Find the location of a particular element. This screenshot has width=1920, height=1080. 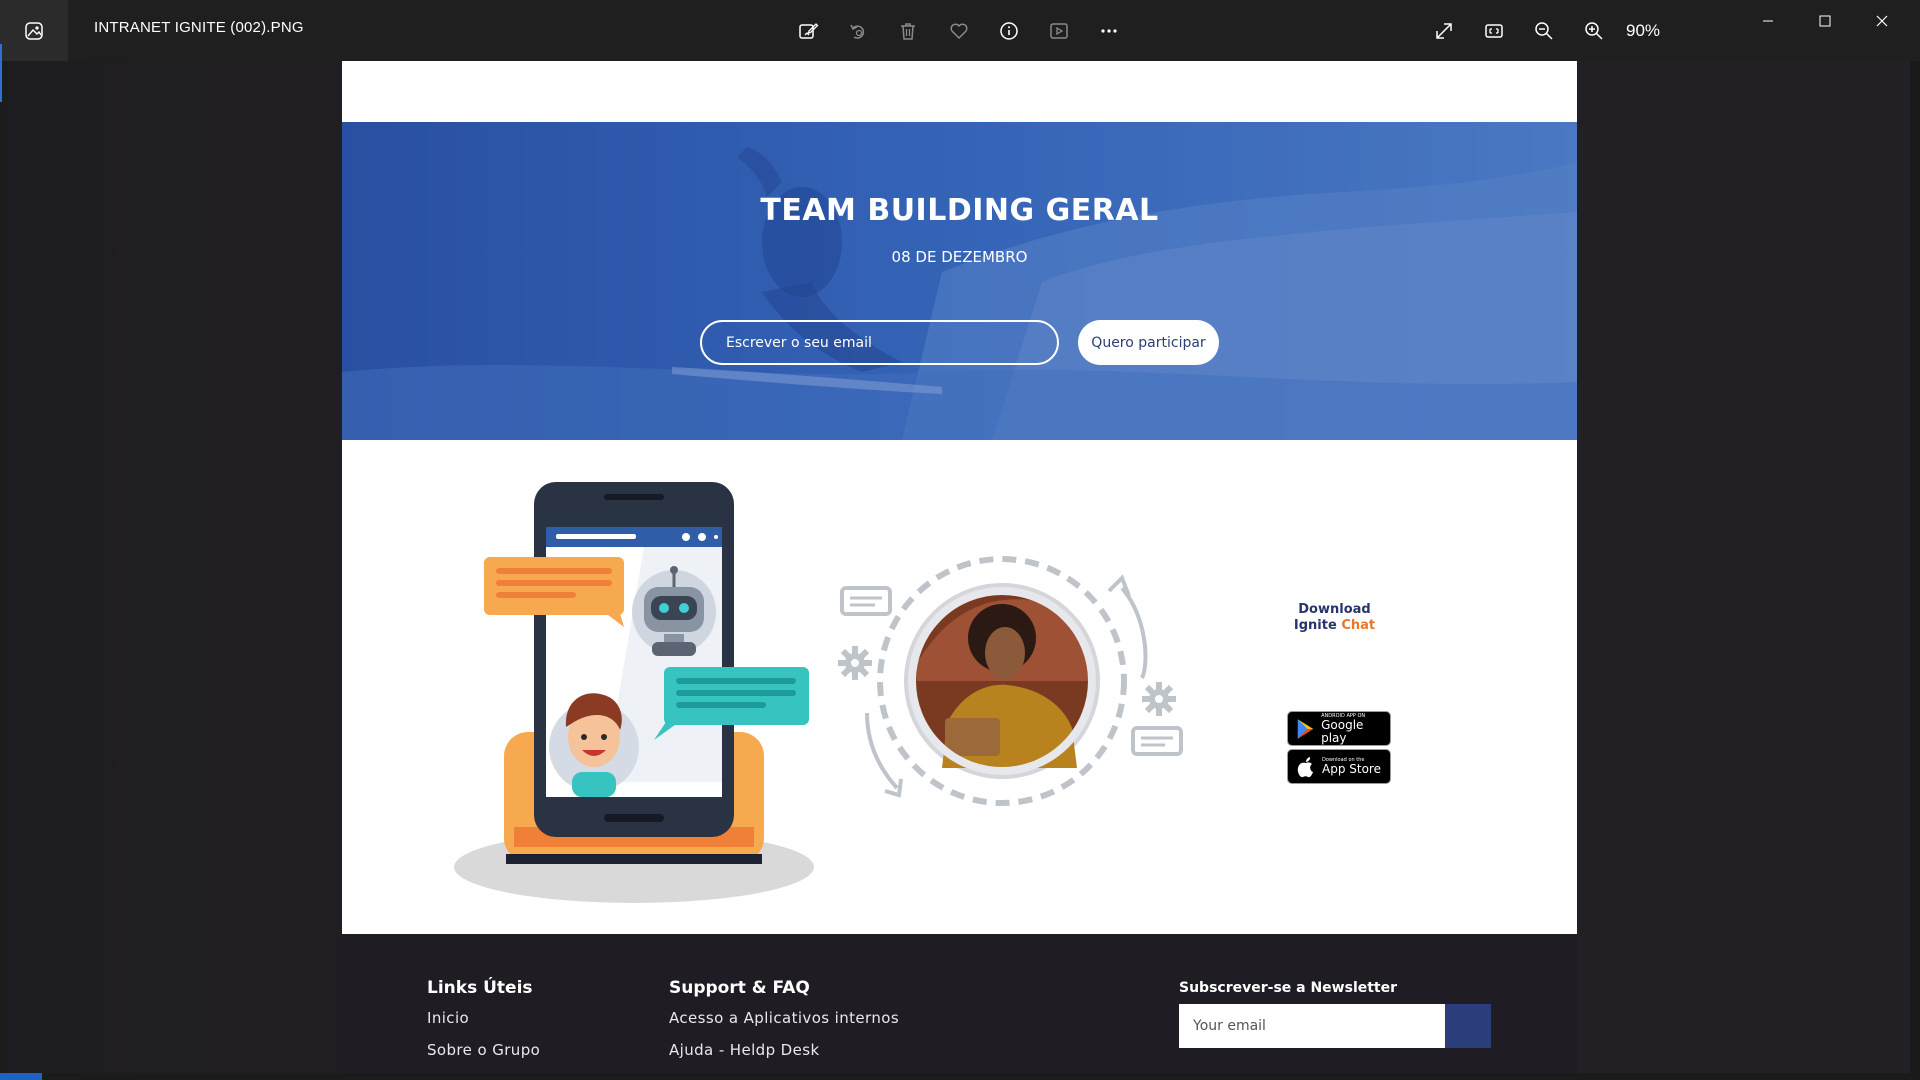

google-play-label: Google play is located at coordinates (1342, 731).